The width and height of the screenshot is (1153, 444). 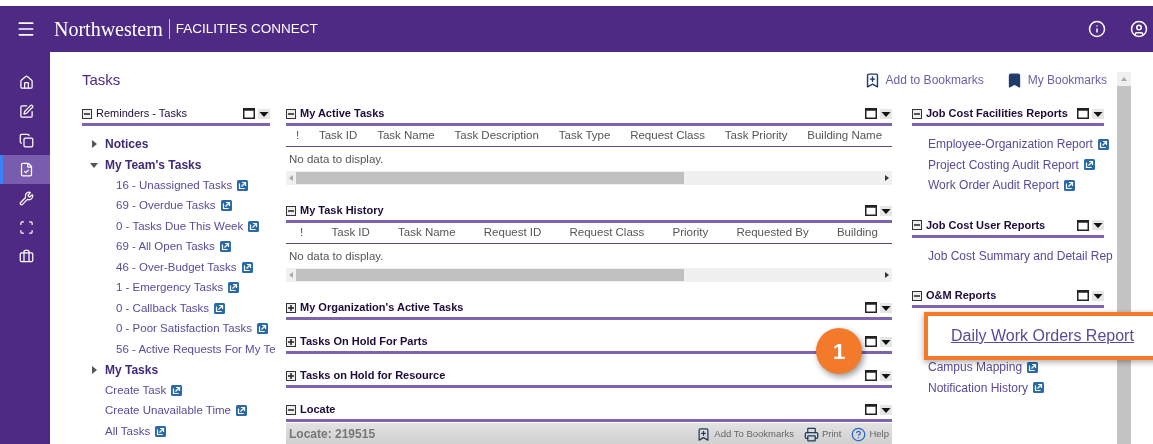 I want to click on report-link: 0 - Callback Tasks, so click(x=163, y=308).